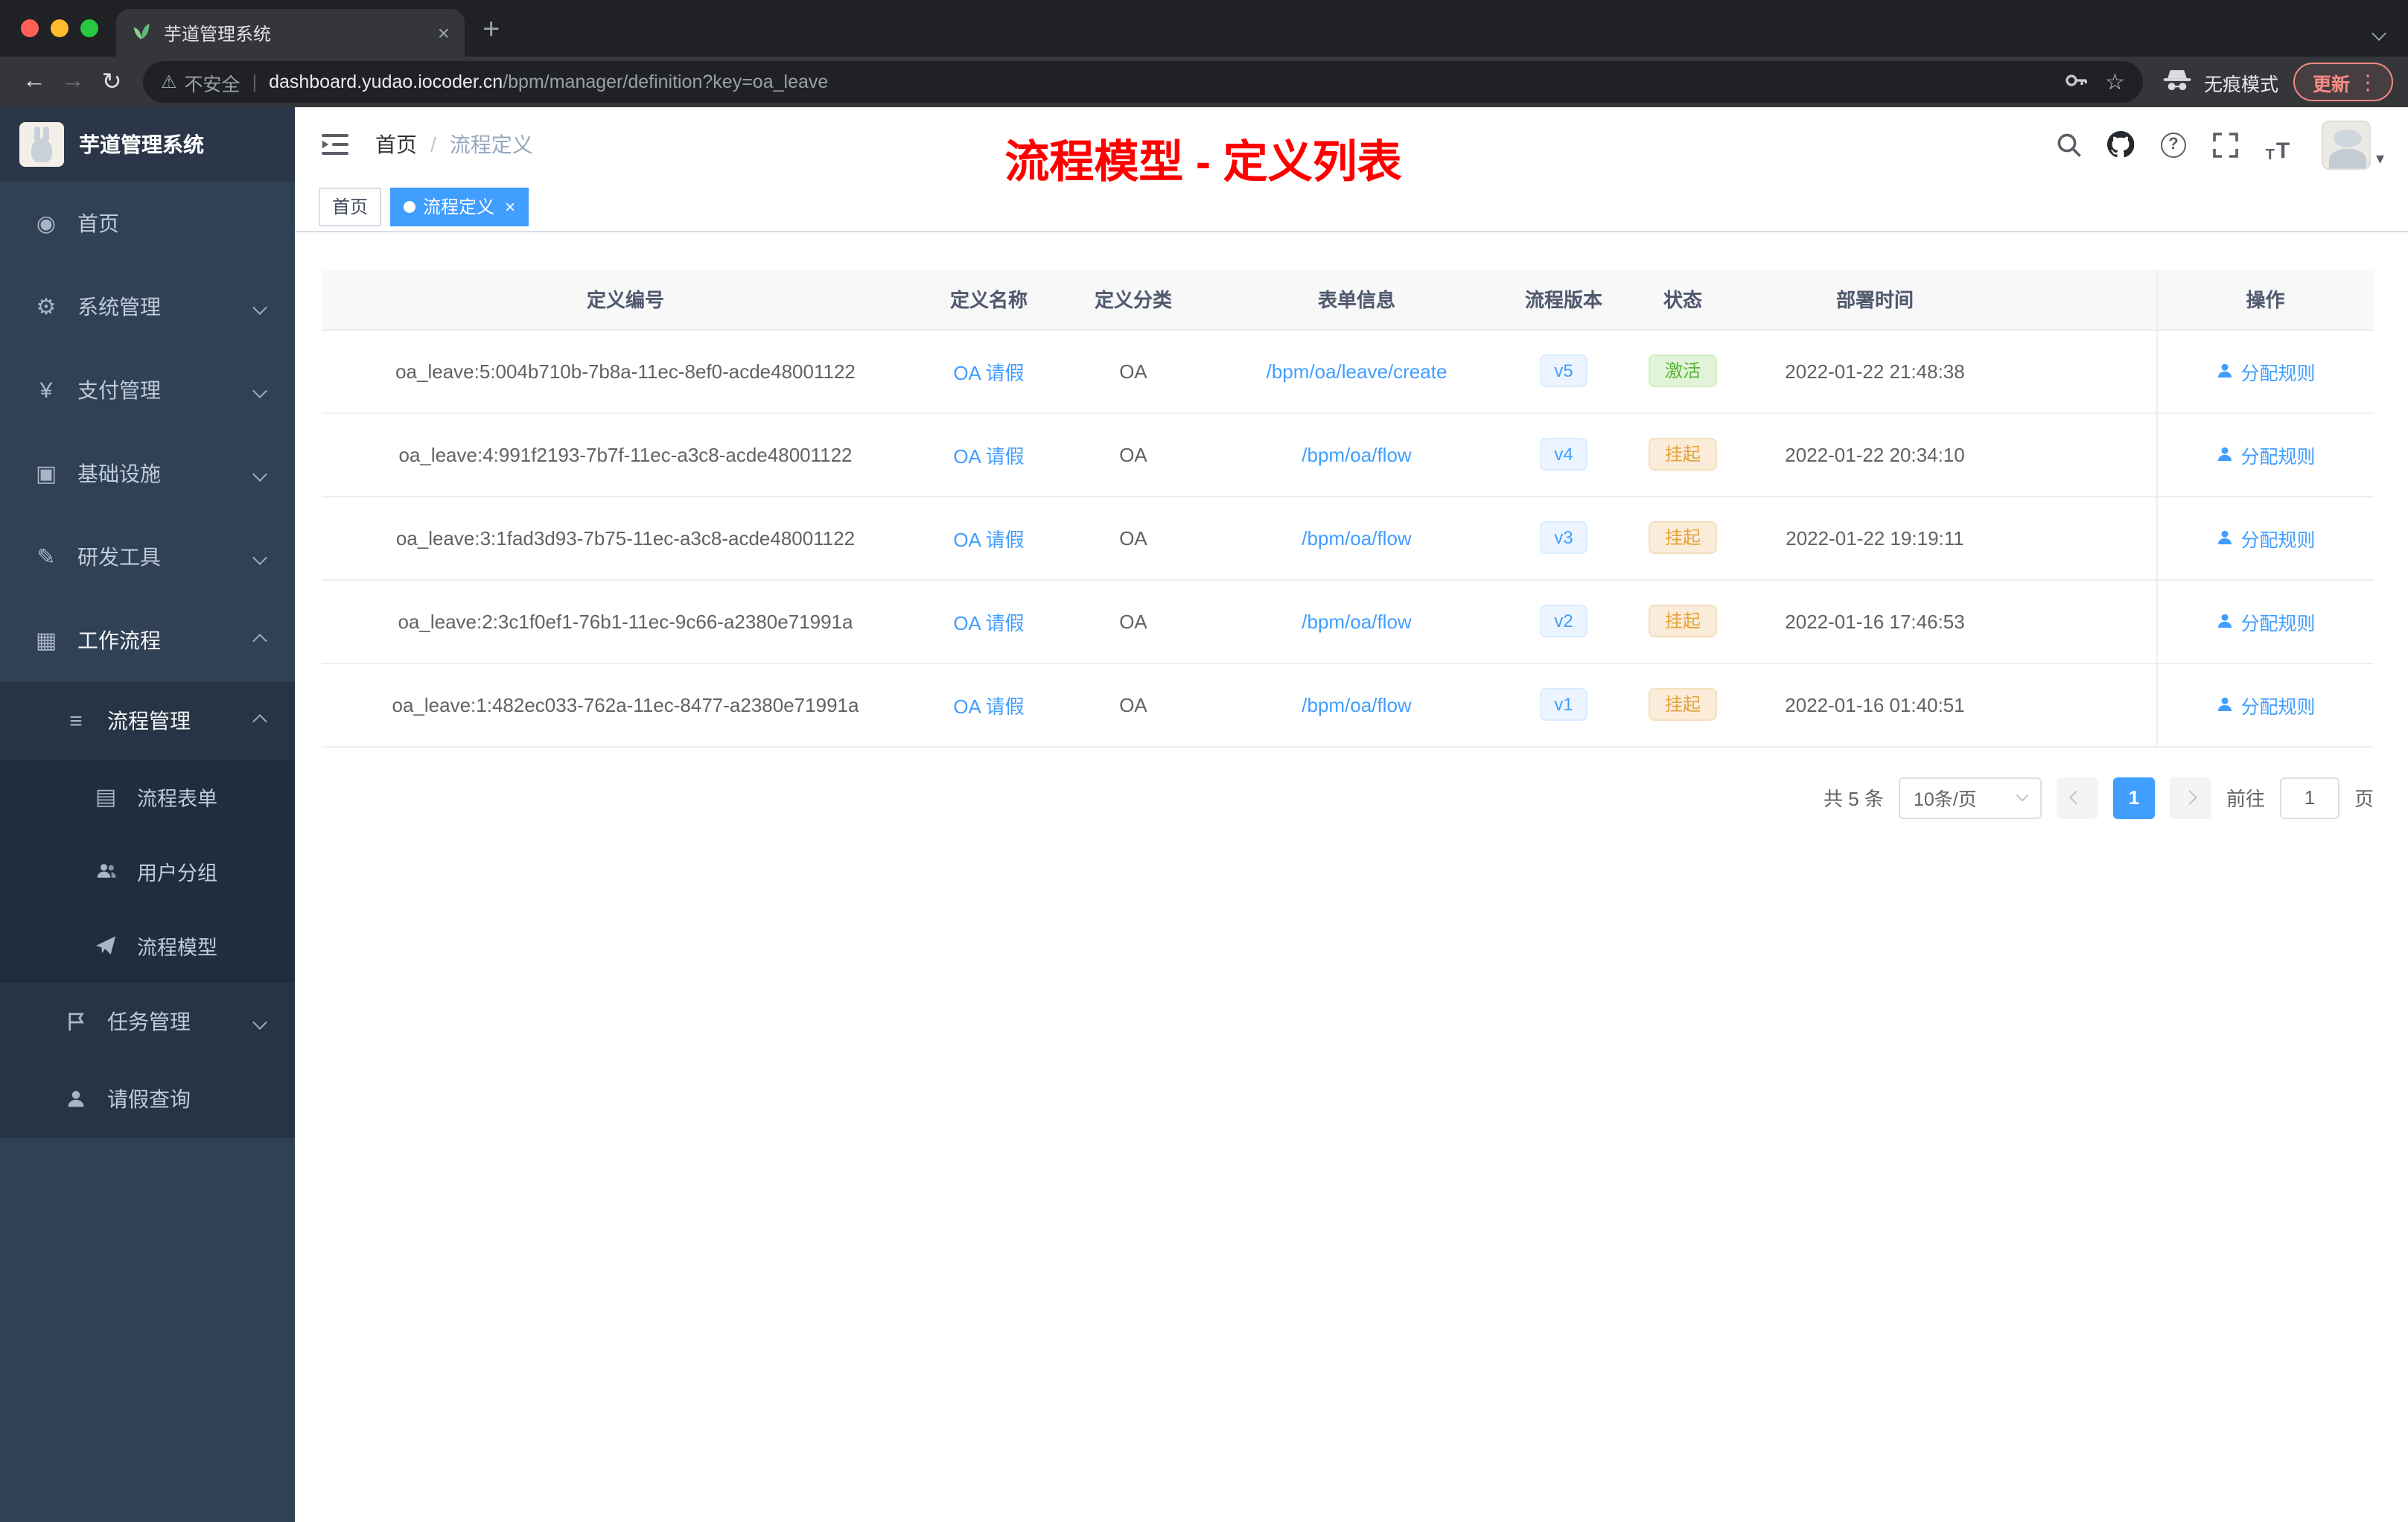 Image resolution: width=2408 pixels, height=1522 pixels. Describe the element at coordinates (386, 81) in the screenshot. I see `url-host: dashboard.yudao.iocoder.cn` at that location.